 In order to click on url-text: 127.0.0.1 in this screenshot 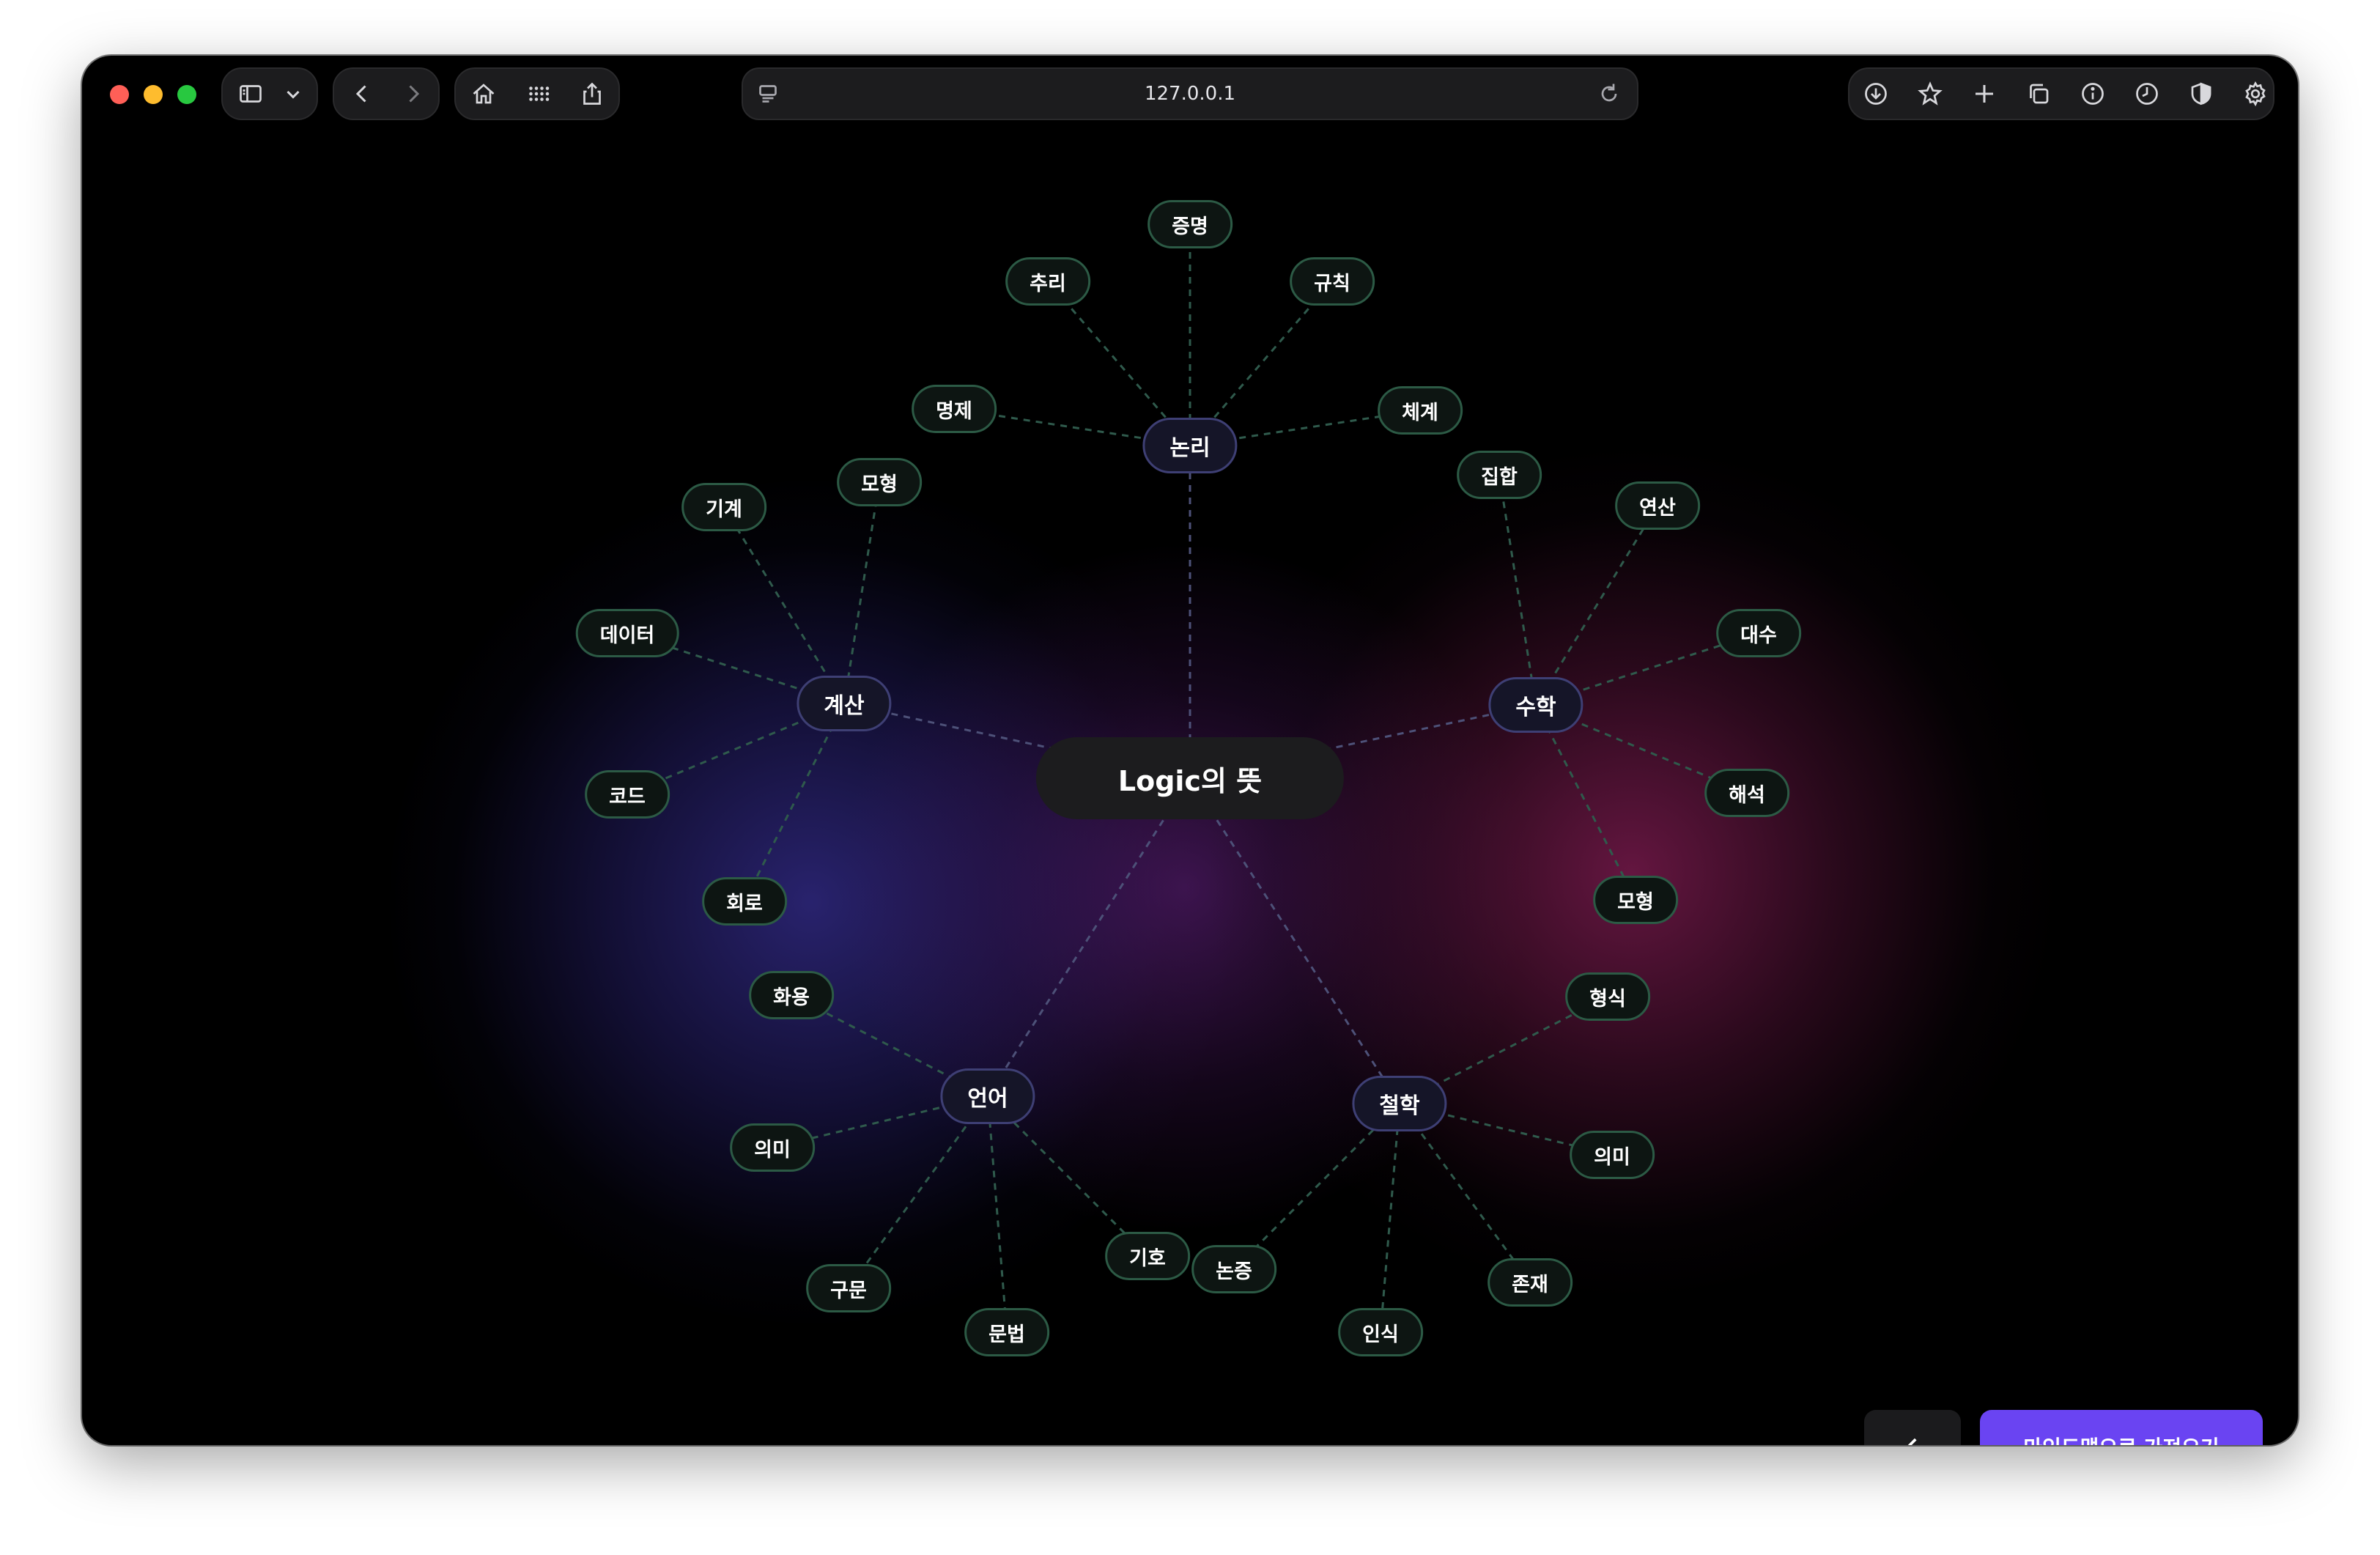, I will do `click(1190, 94)`.